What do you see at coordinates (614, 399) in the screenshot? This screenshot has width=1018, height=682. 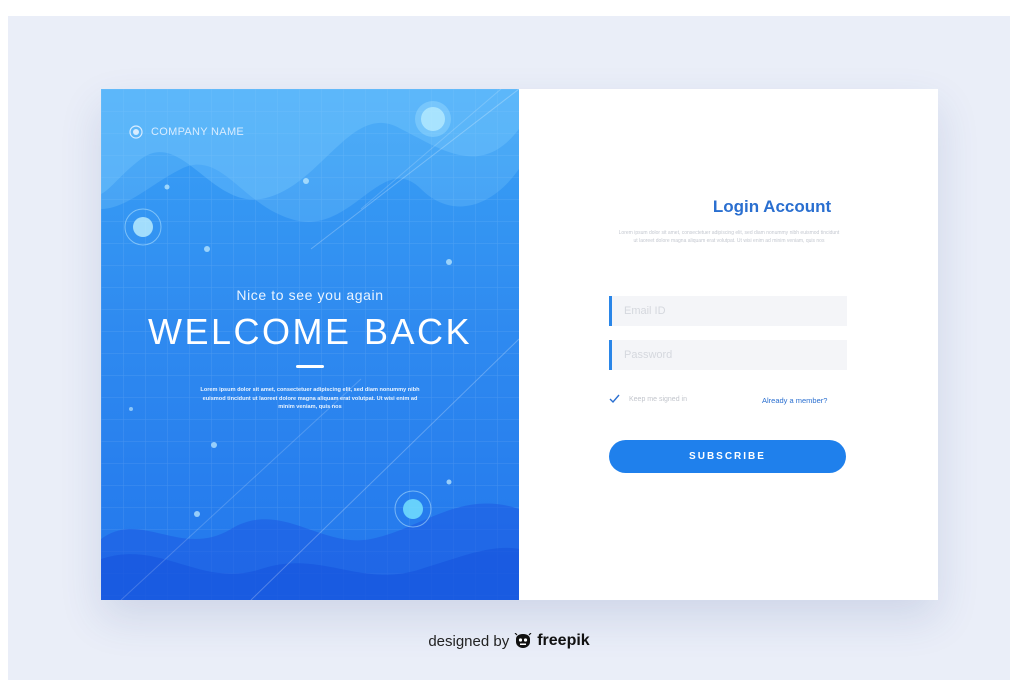 I see `checkmark-icon` at bounding box center [614, 399].